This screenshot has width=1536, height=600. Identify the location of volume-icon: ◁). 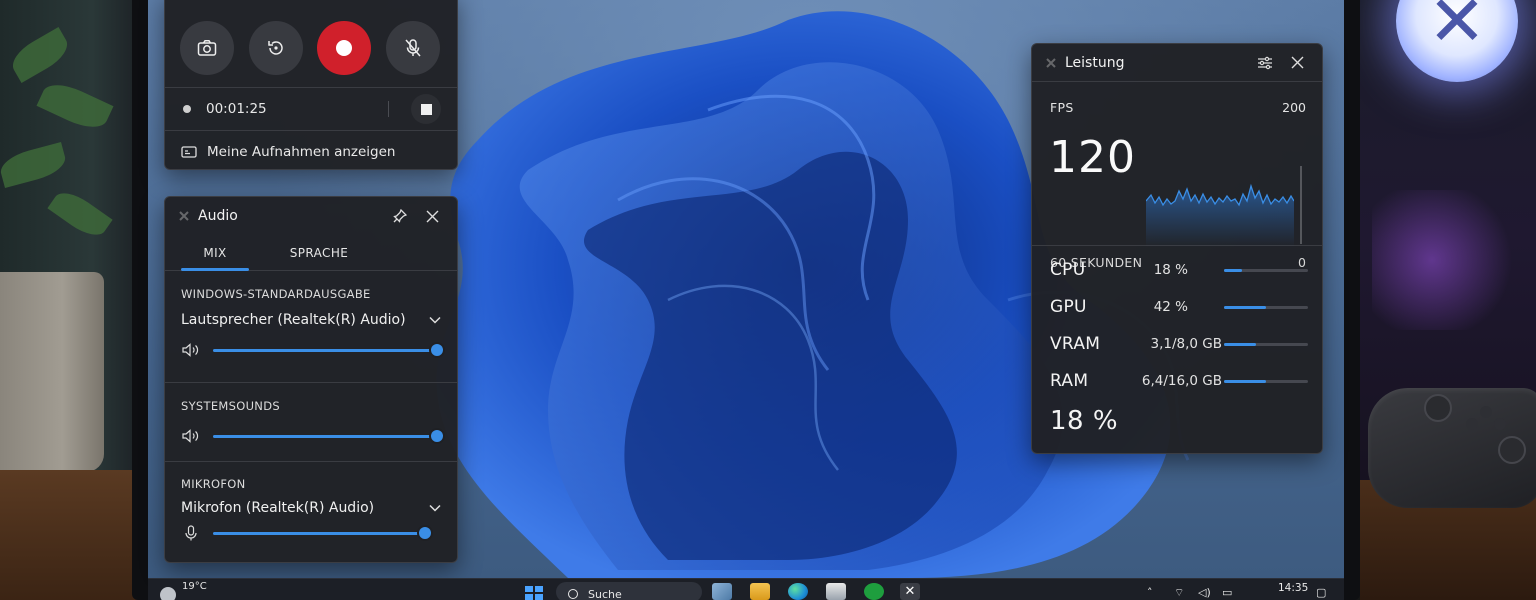
(1204, 592).